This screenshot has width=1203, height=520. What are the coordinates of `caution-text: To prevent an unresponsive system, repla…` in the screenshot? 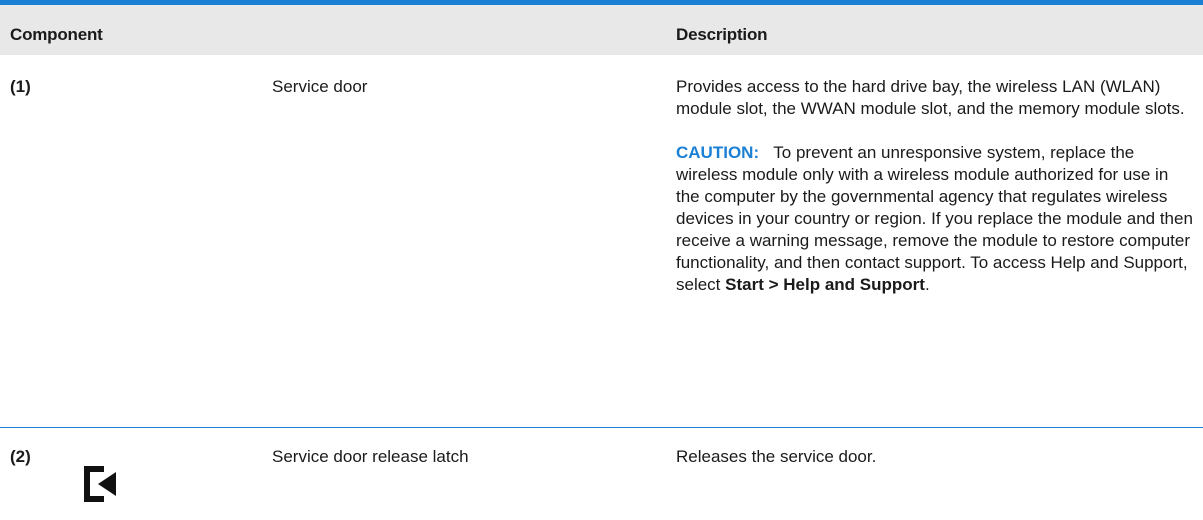 It's located at (934, 218).